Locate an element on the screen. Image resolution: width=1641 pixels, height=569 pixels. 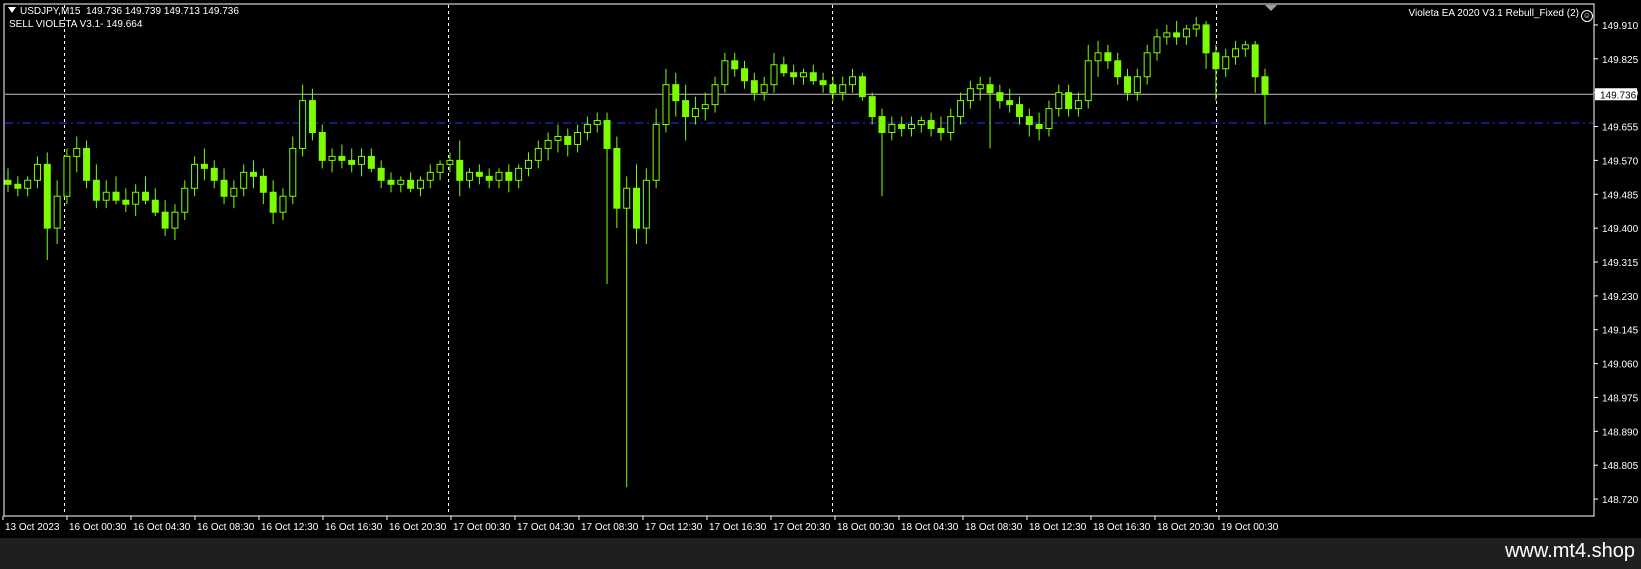
time-tick-label: 16 Oct 00:30 is located at coordinates (98, 527).